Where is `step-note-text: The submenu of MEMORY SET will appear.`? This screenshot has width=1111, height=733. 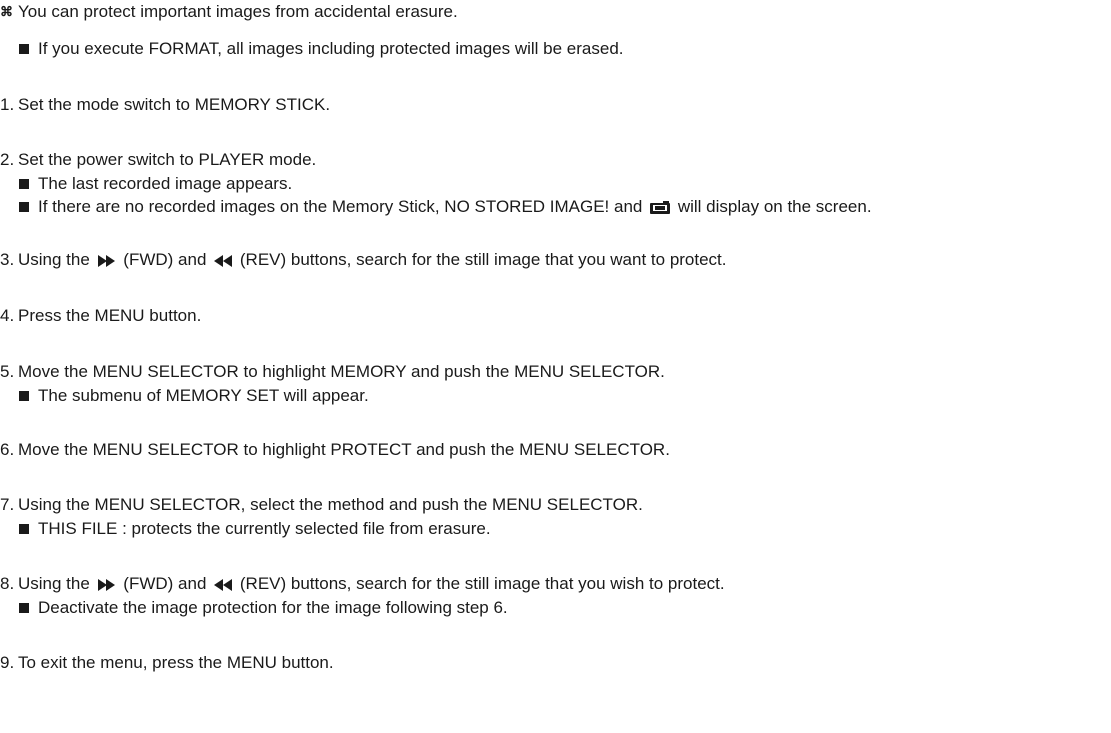 step-note-text: The submenu of MEMORY SET will appear. is located at coordinates (203, 395).